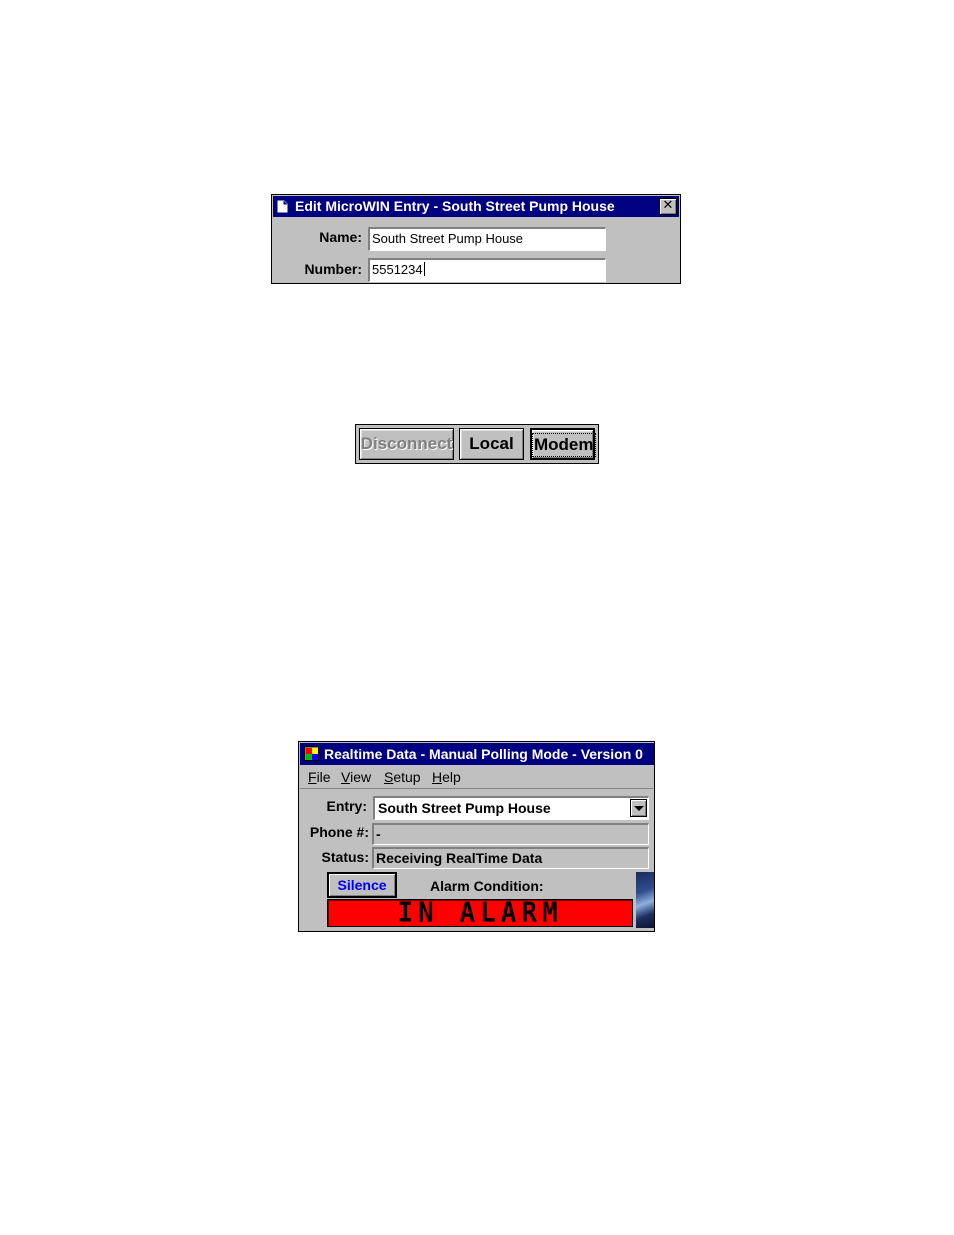  I want to click on number-input-value: 5551234, so click(397, 269).